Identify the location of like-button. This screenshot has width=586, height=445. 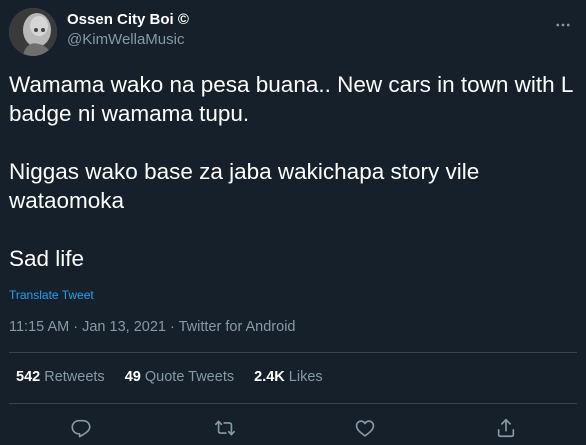
(365, 428).